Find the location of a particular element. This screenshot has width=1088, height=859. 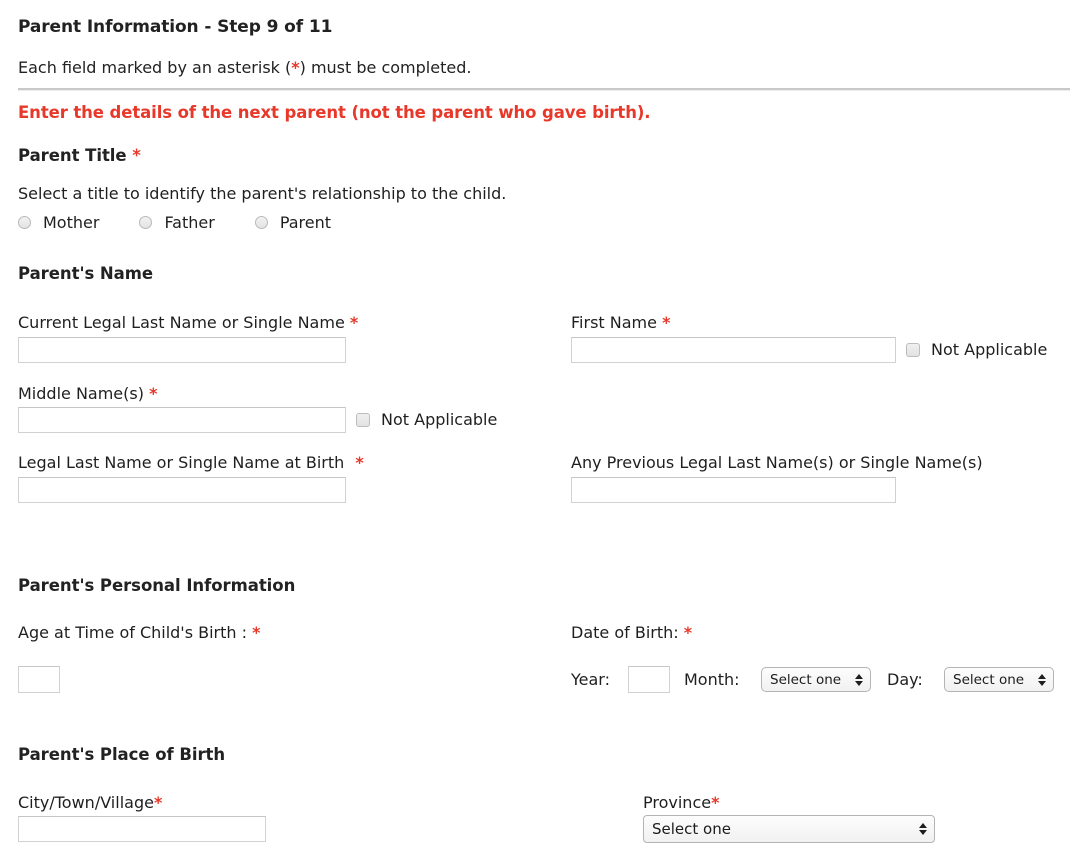

select-month: Select one is located at coordinates (816, 679).